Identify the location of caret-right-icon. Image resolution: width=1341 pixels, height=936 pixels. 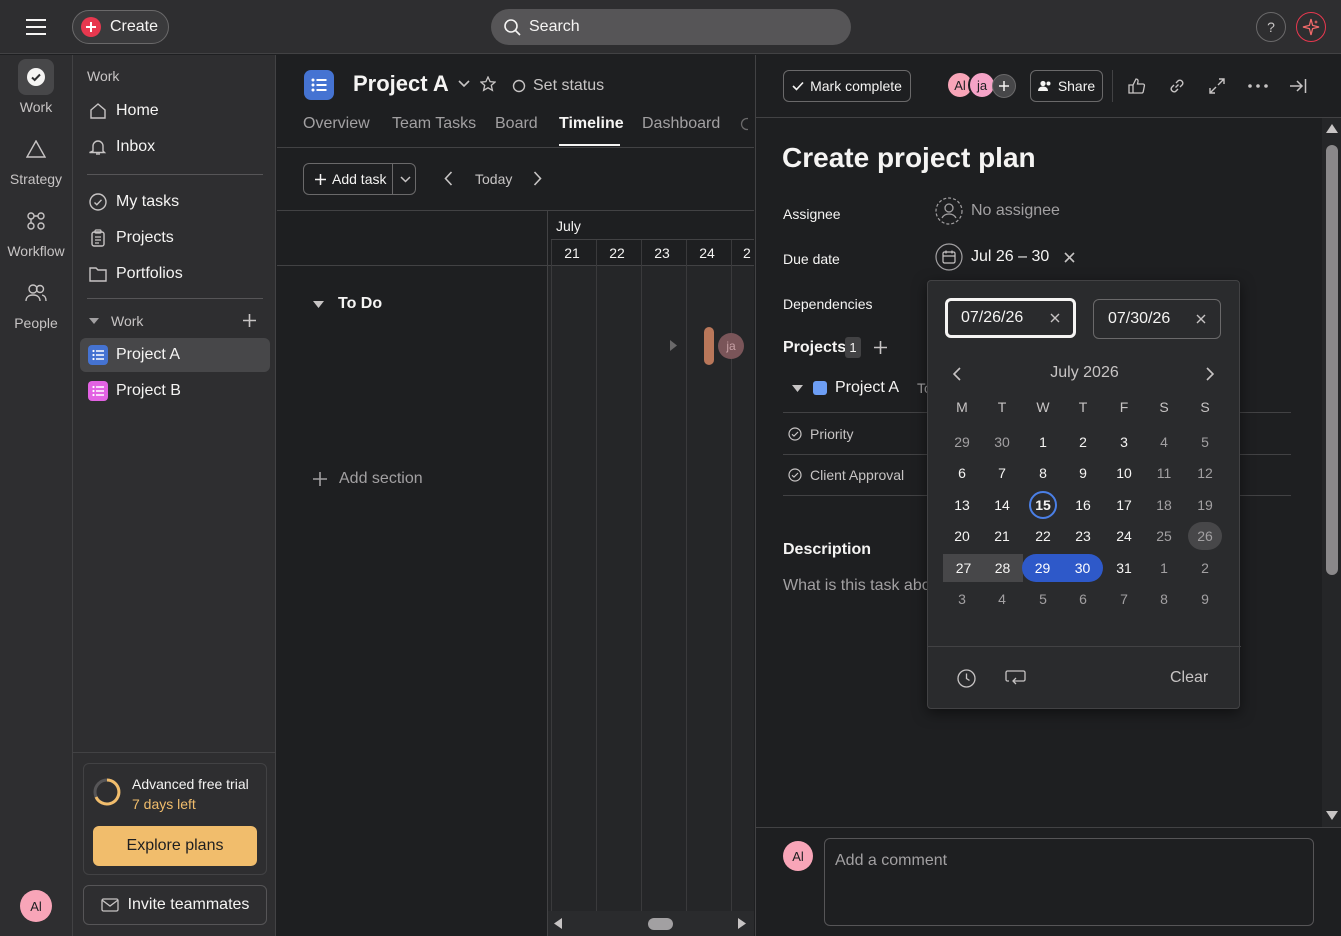
(673, 345).